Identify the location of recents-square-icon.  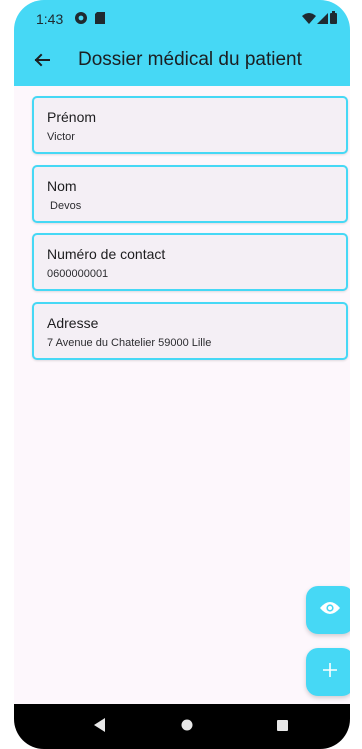
(282, 727).